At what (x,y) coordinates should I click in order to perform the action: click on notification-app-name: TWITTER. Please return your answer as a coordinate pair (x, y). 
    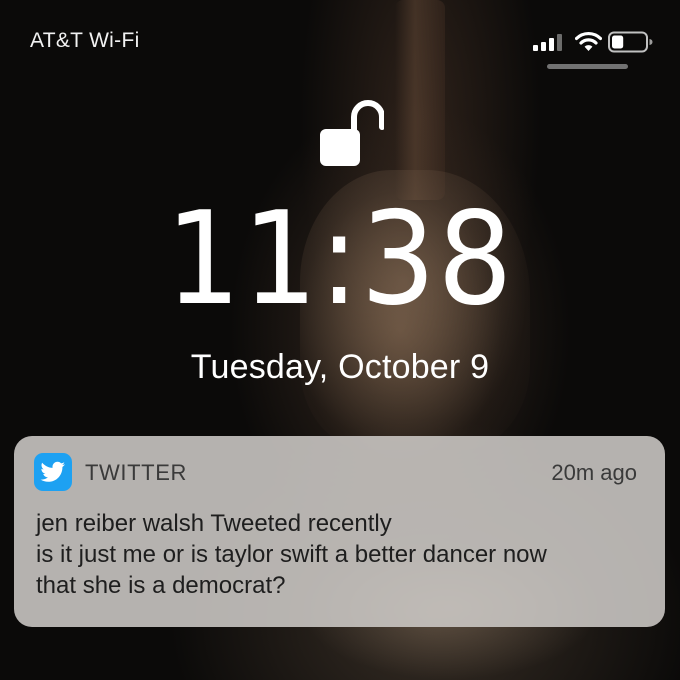
    Looking at the image, I should click on (136, 472).